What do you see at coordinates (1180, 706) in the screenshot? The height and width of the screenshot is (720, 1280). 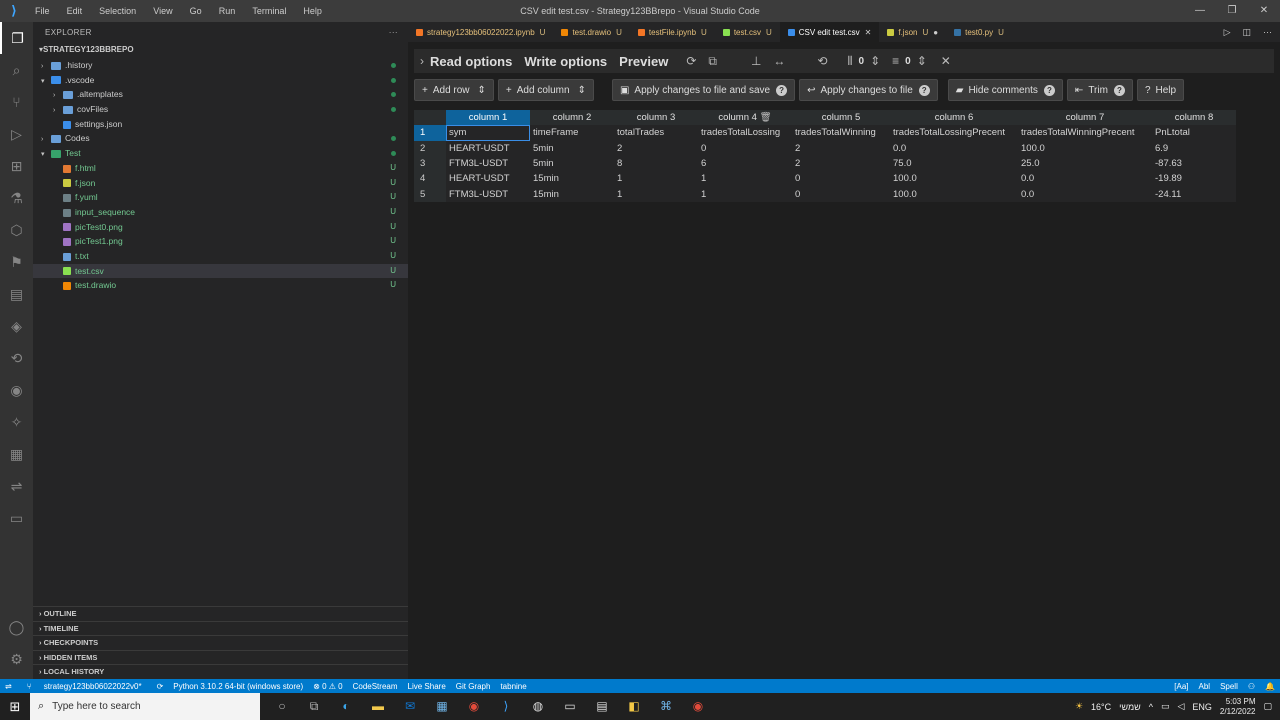 I see `volume-icon: ◁` at bounding box center [1180, 706].